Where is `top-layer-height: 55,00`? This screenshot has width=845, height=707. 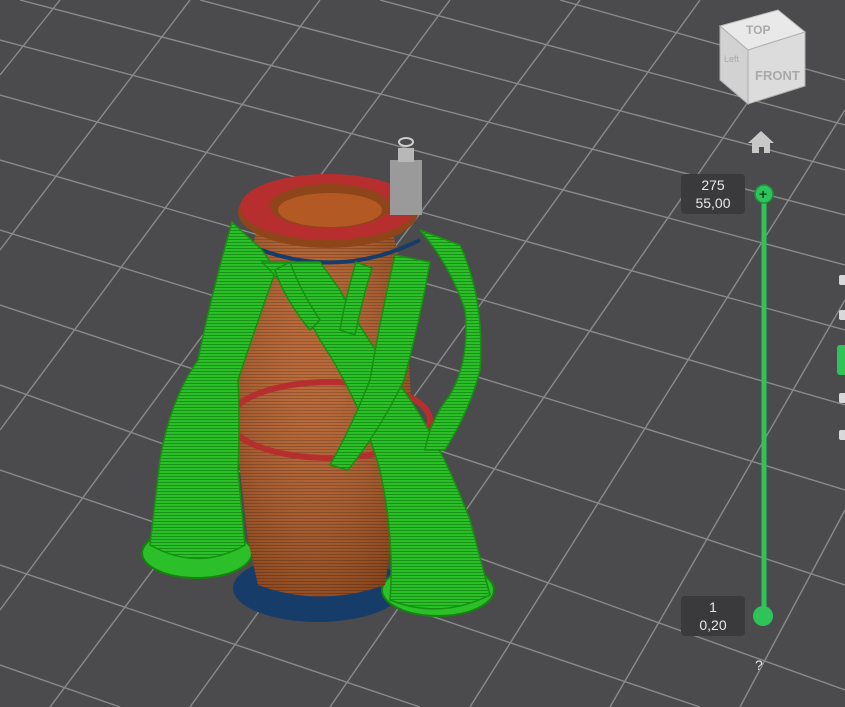 top-layer-height: 55,00 is located at coordinates (713, 203).